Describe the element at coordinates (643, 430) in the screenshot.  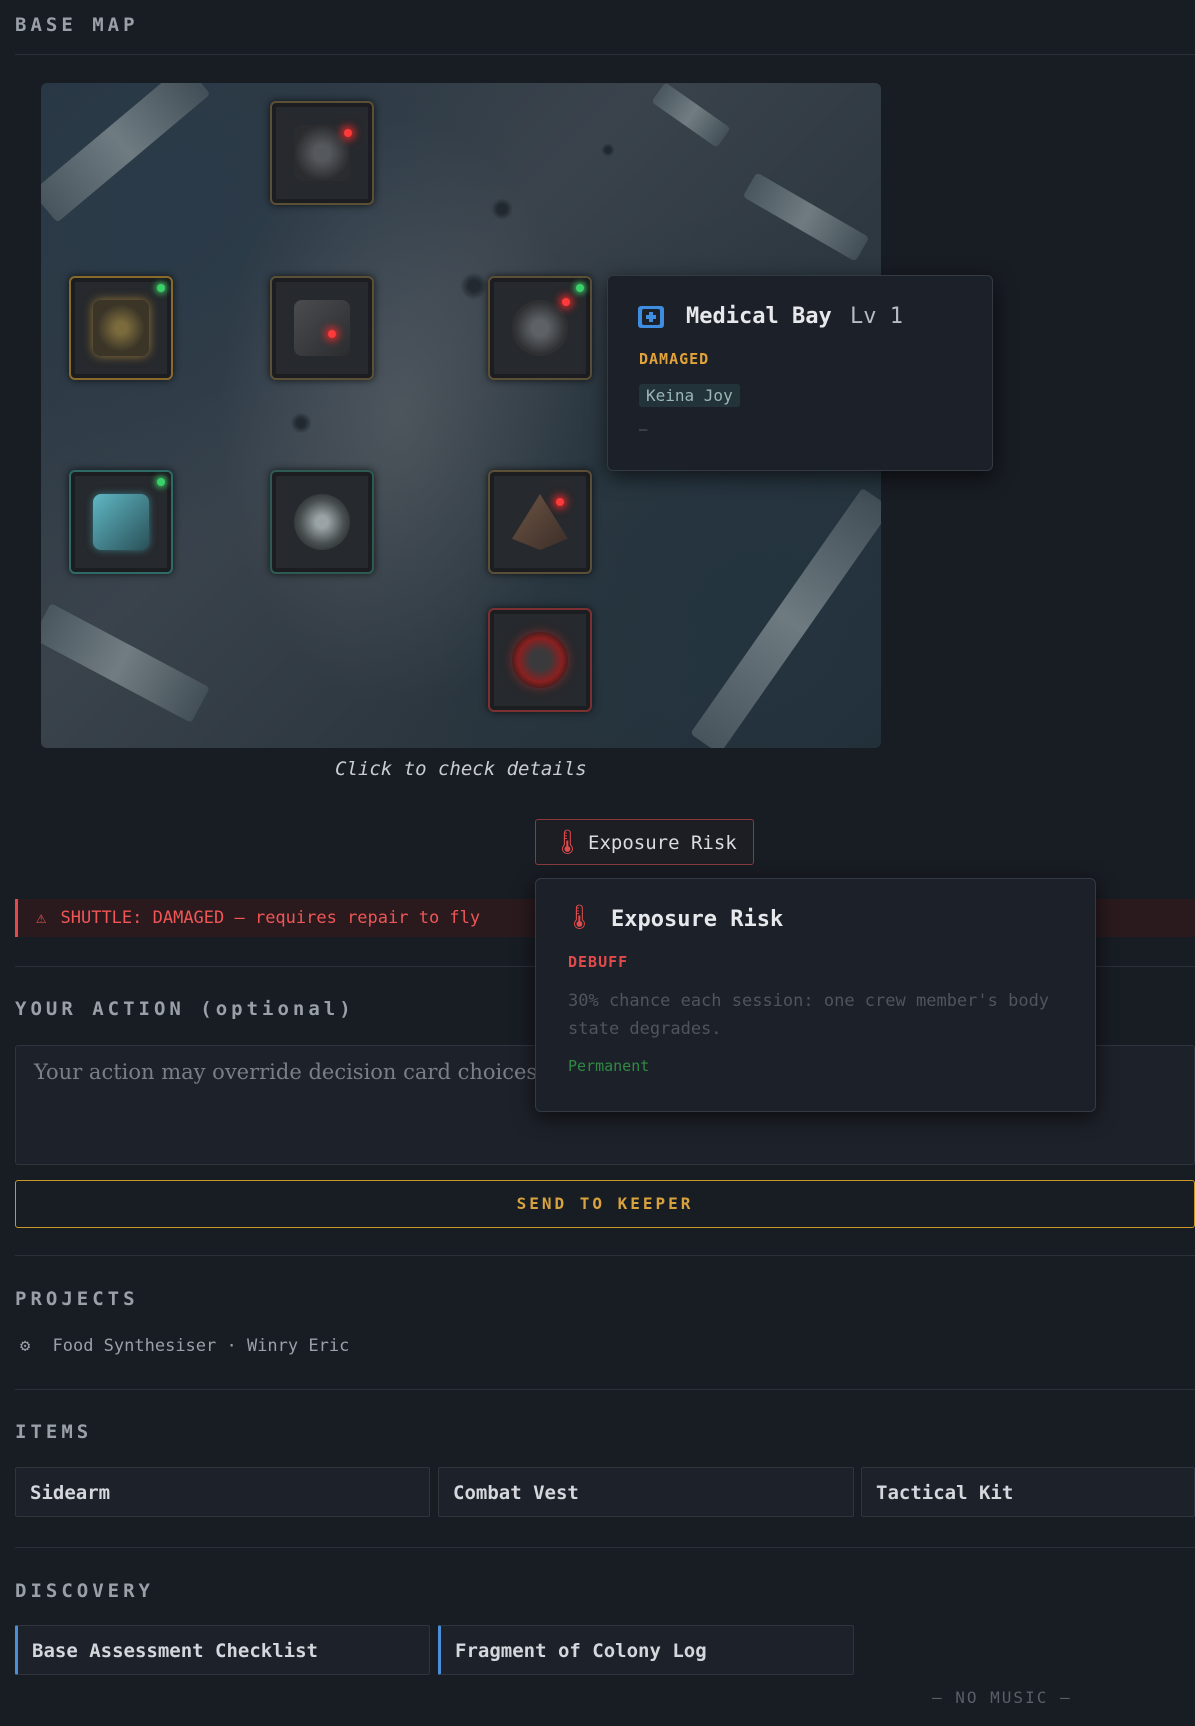
I see `building-note: —` at that location.